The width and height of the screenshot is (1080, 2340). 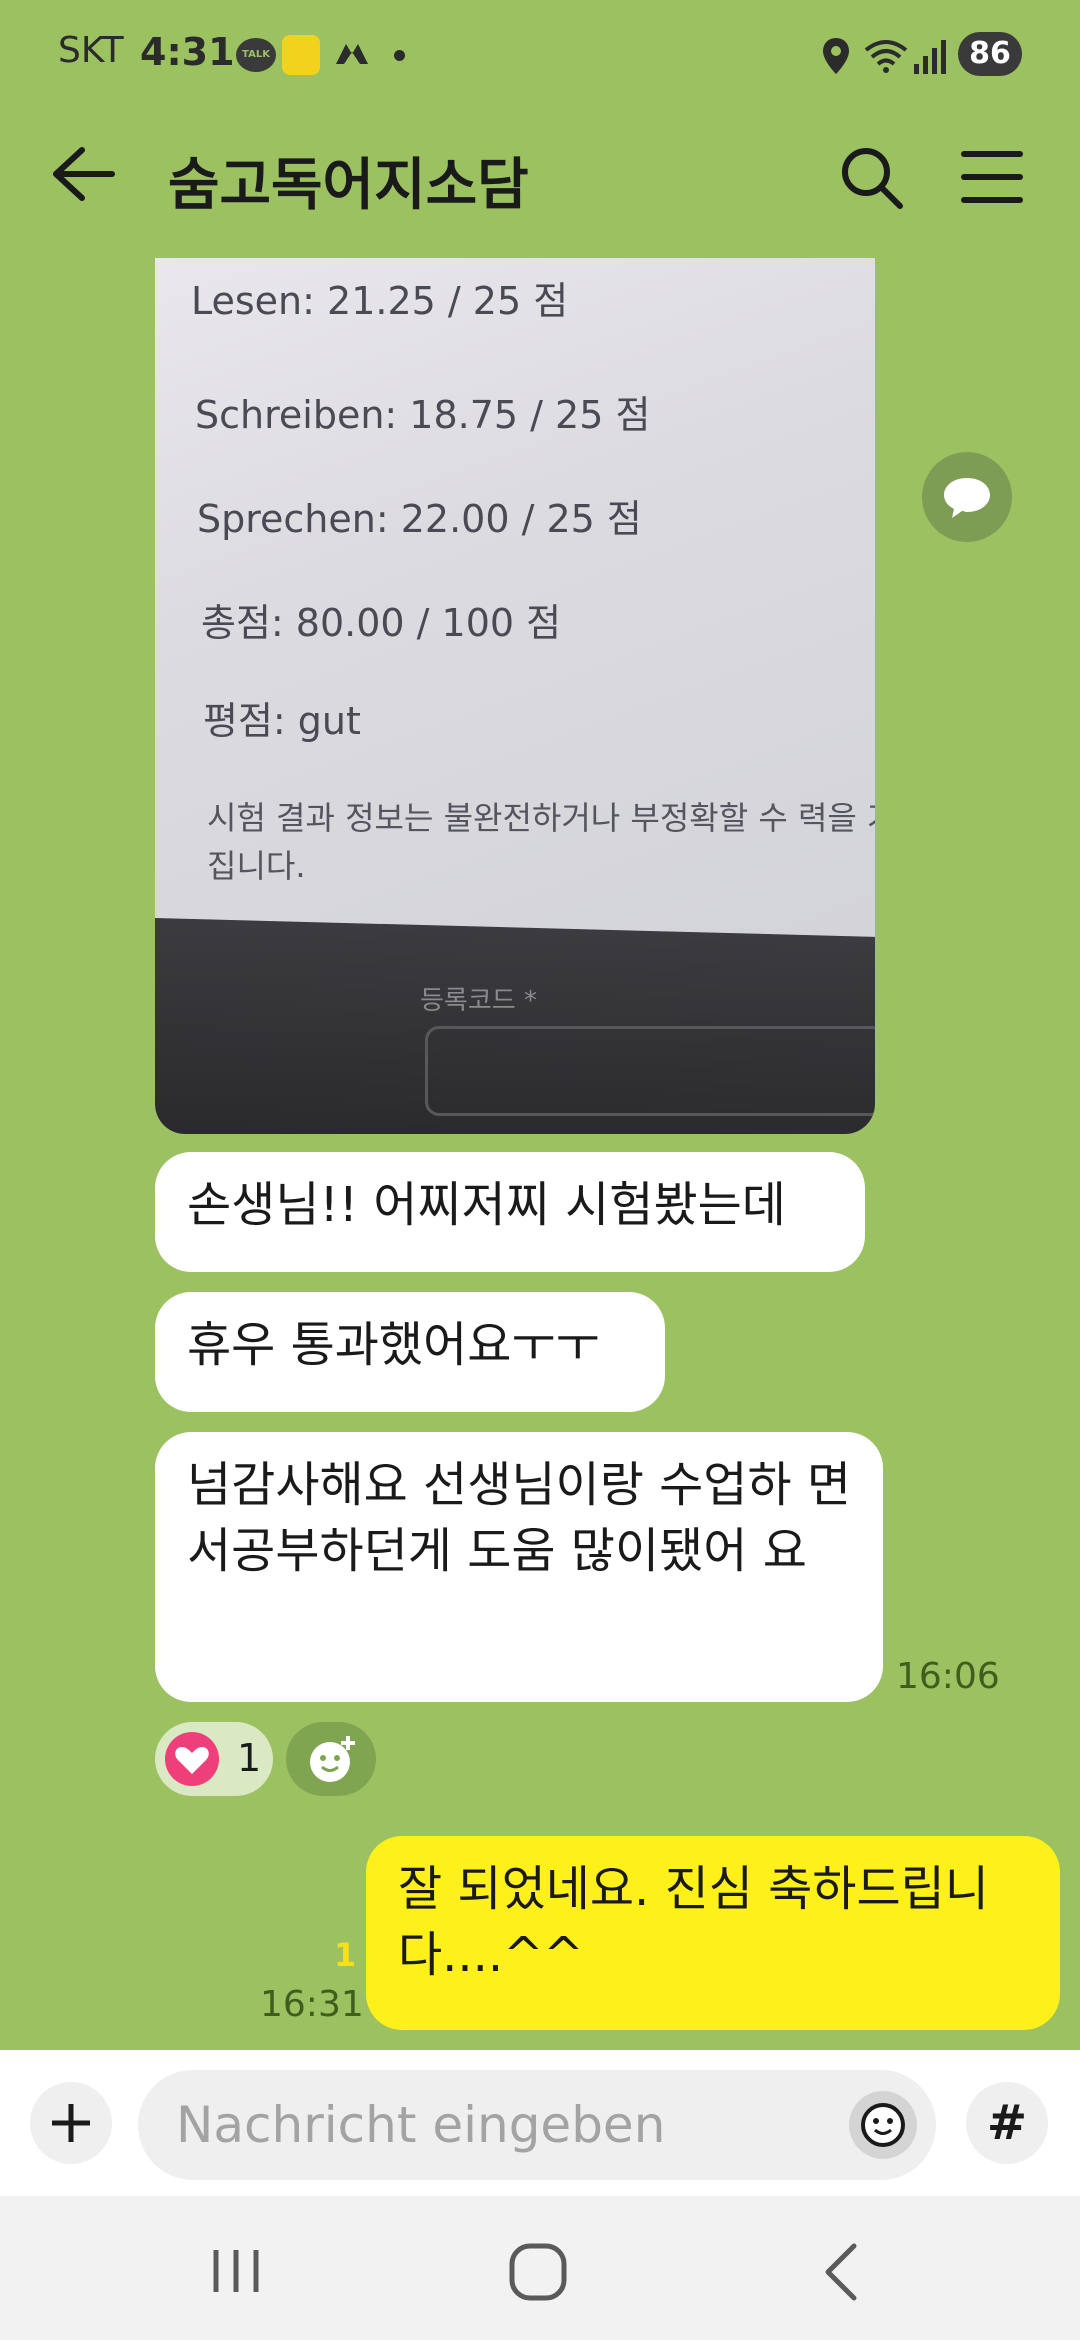 What do you see at coordinates (538, 2272) in the screenshot?
I see `home-icon` at bounding box center [538, 2272].